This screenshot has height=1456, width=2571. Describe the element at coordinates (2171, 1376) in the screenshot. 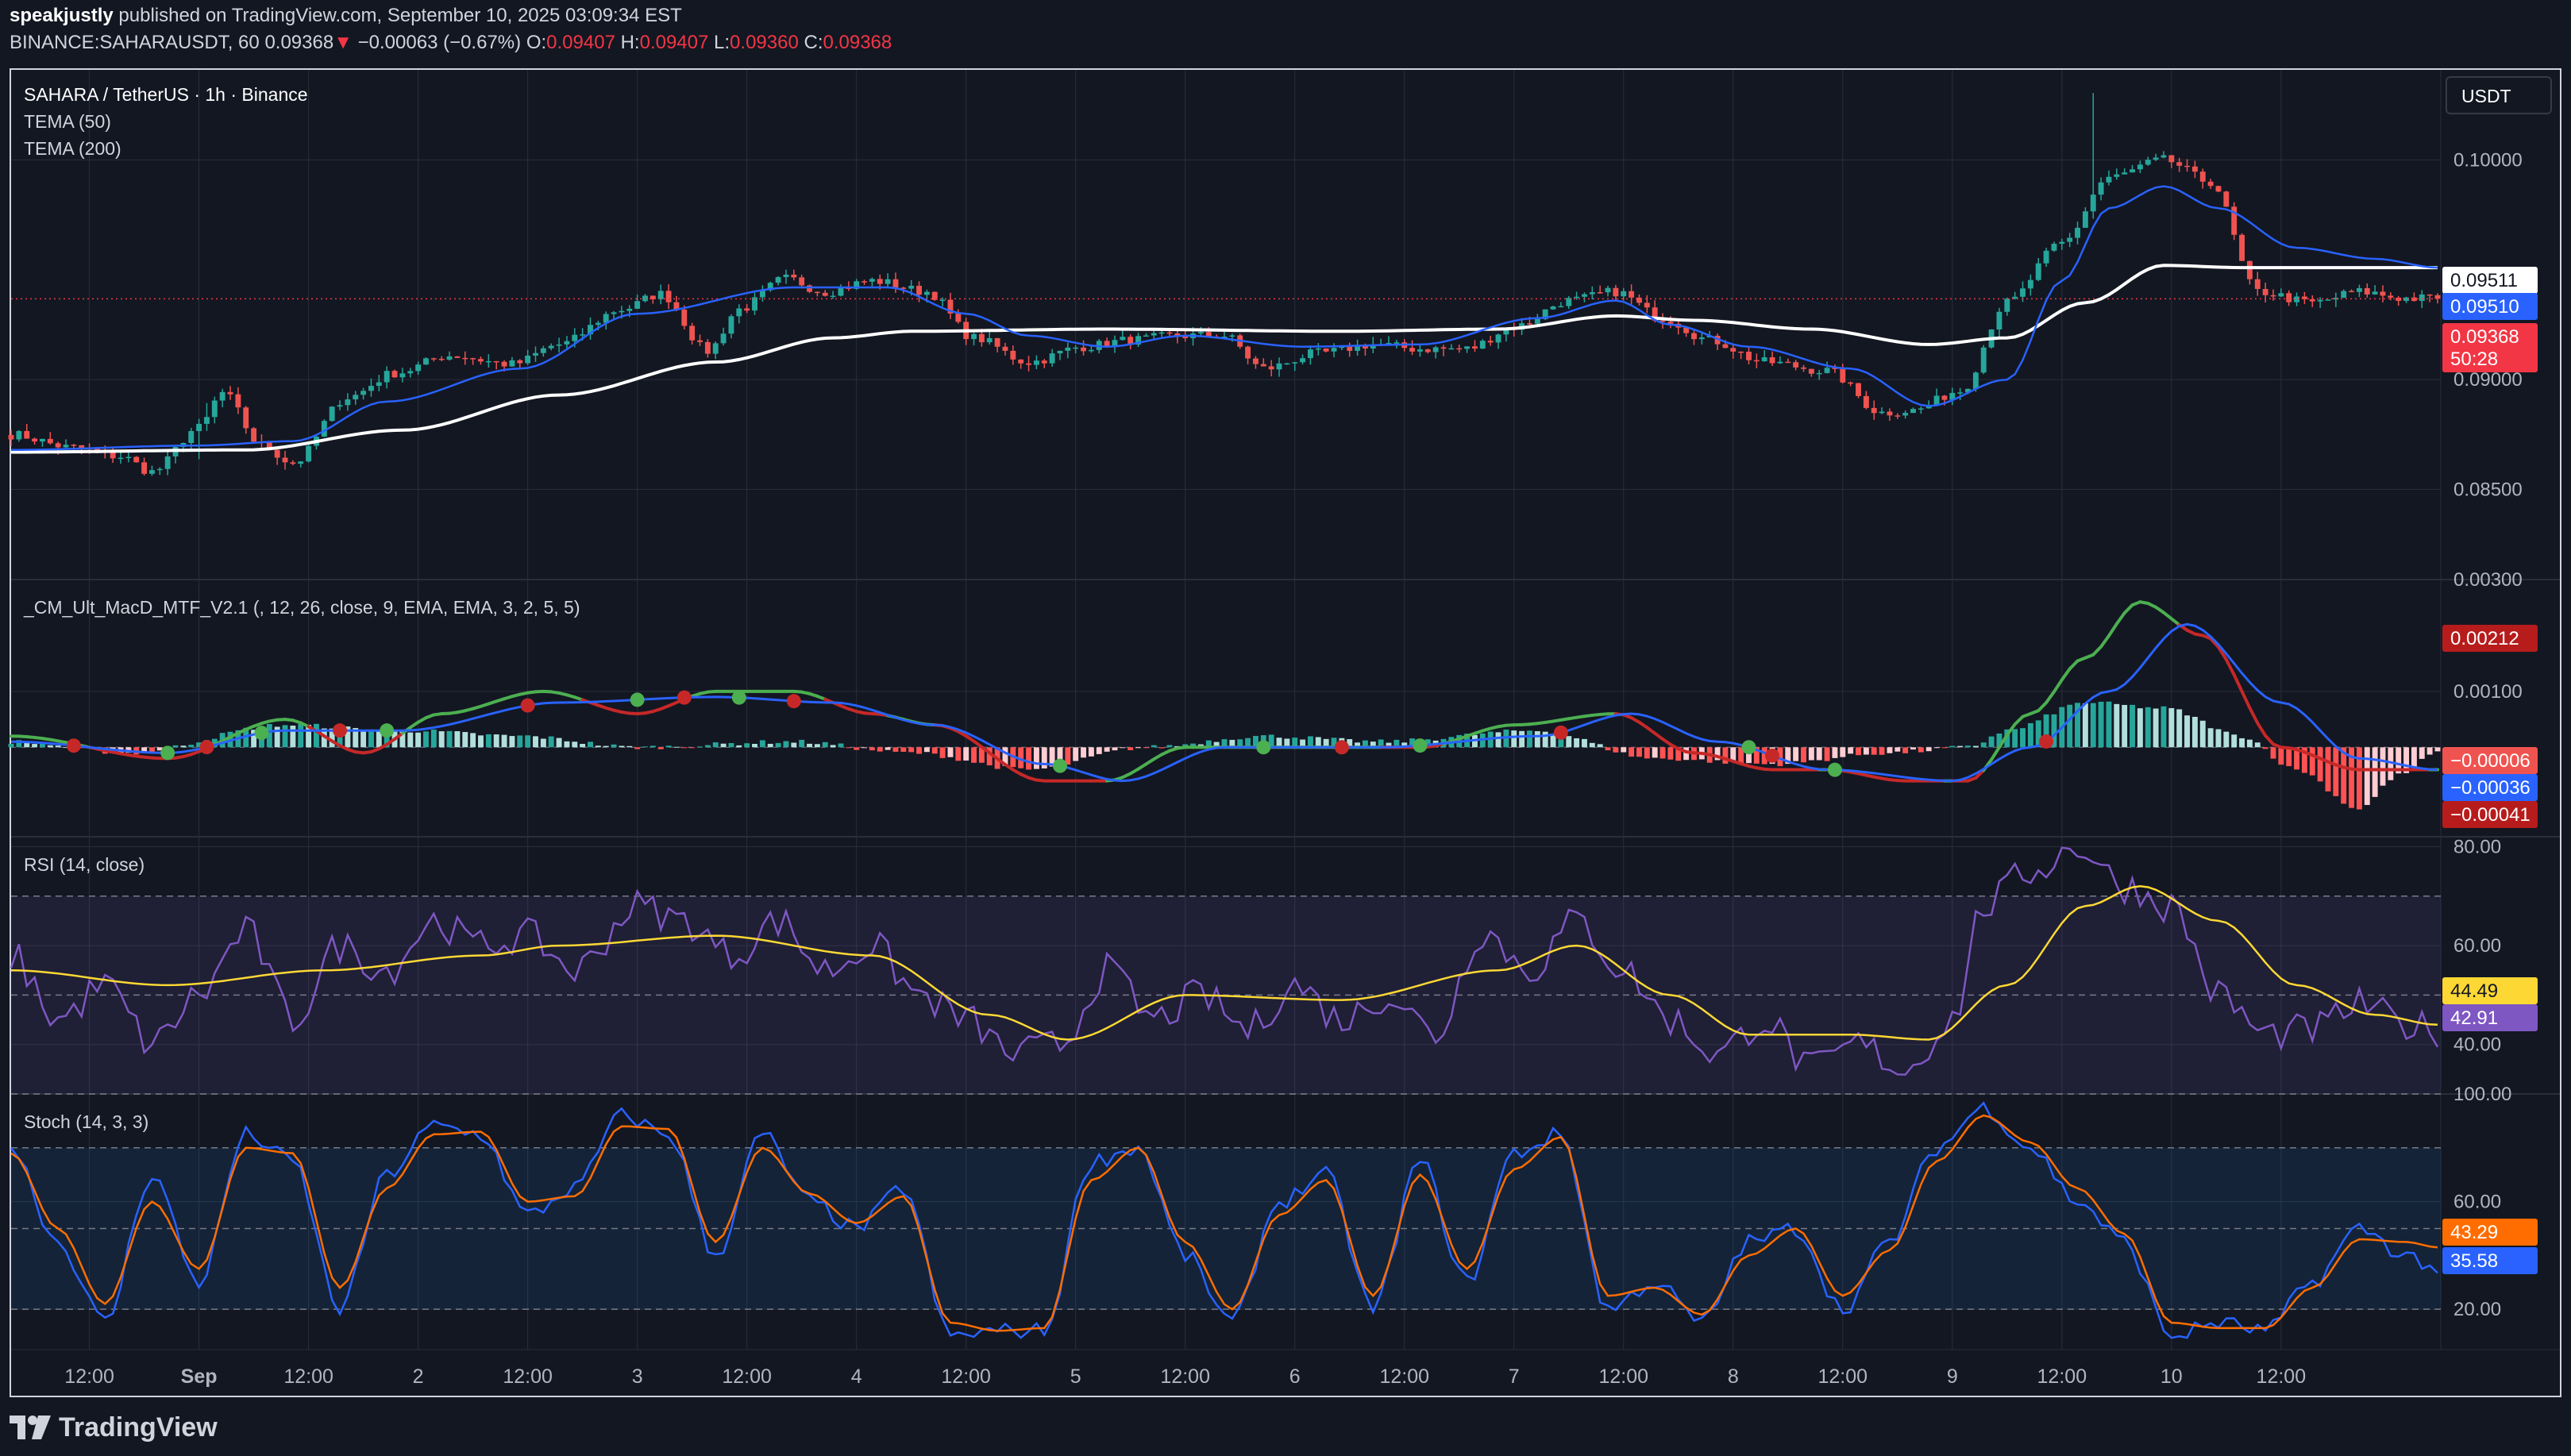

I see `x-tick-label-19: 10` at that location.